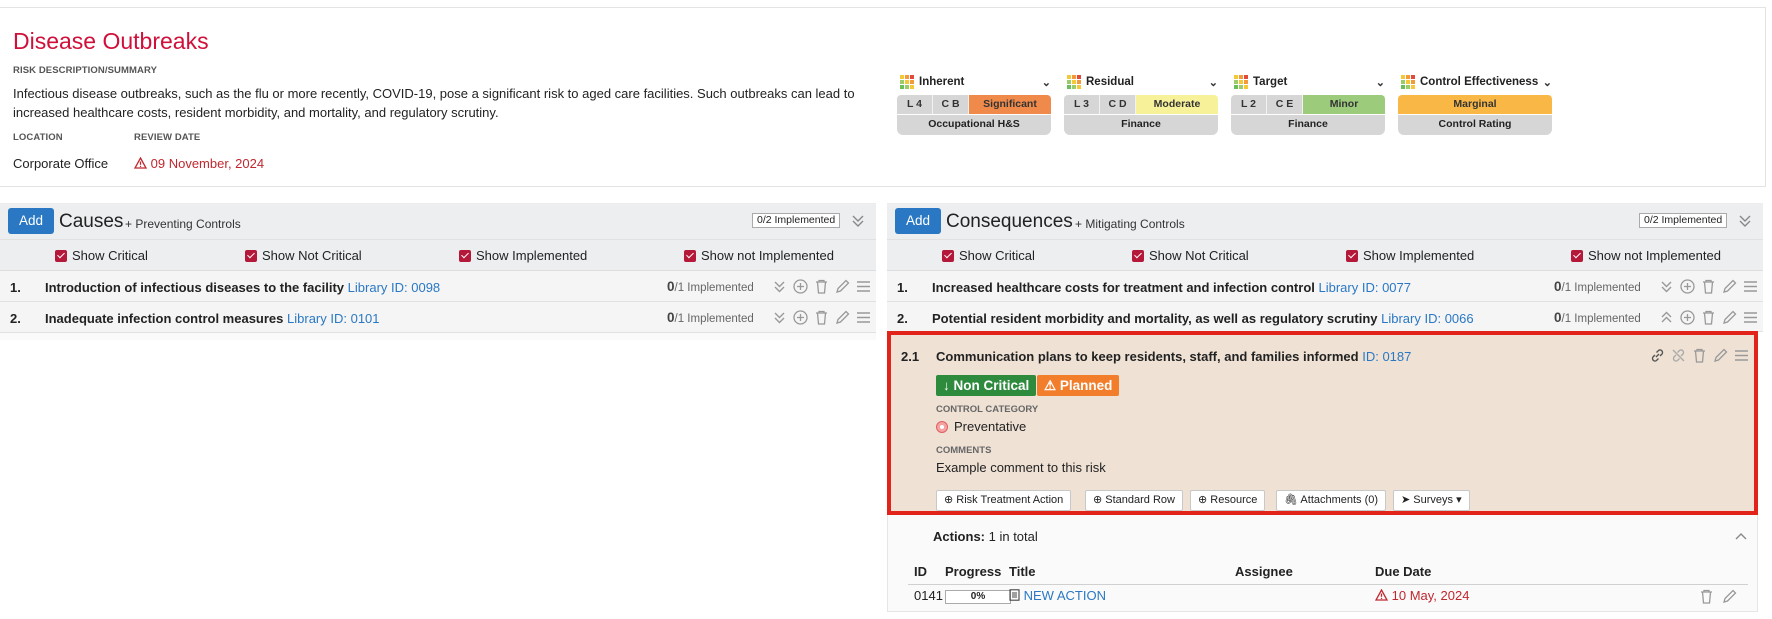  Describe the element at coordinates (1430, 595) in the screenshot. I see `due-date-text: 10 May, 2024` at that location.